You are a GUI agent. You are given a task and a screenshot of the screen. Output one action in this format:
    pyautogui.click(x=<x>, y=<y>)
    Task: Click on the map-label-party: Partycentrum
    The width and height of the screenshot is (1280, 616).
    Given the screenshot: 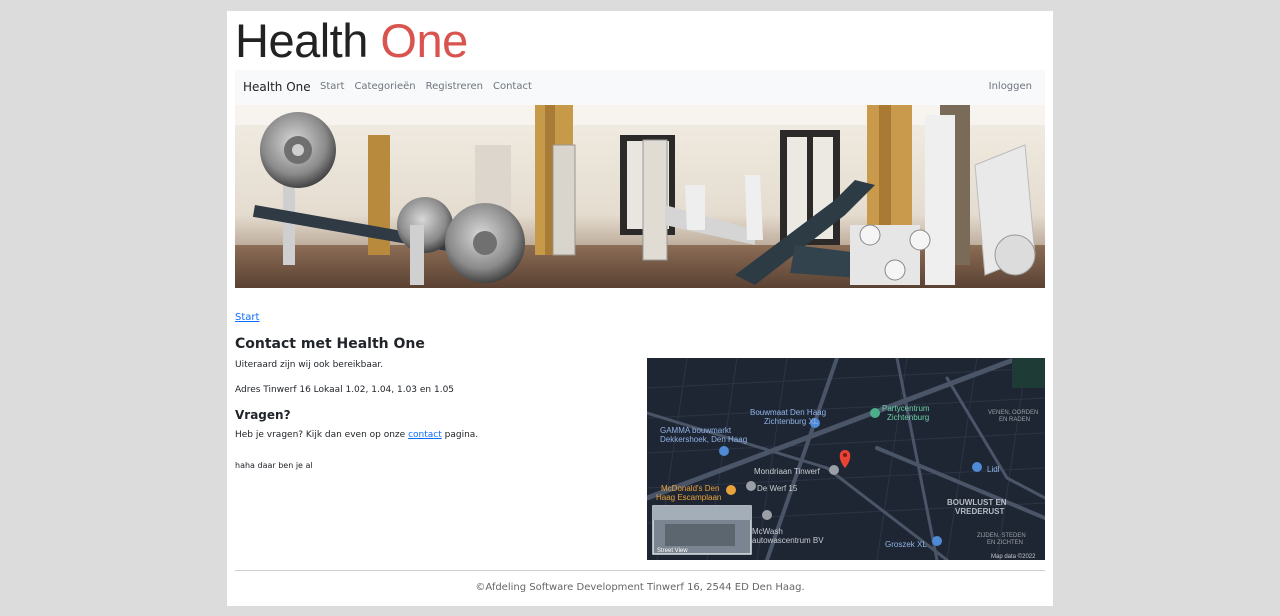 What is the action you would take?
    pyautogui.click(x=906, y=408)
    